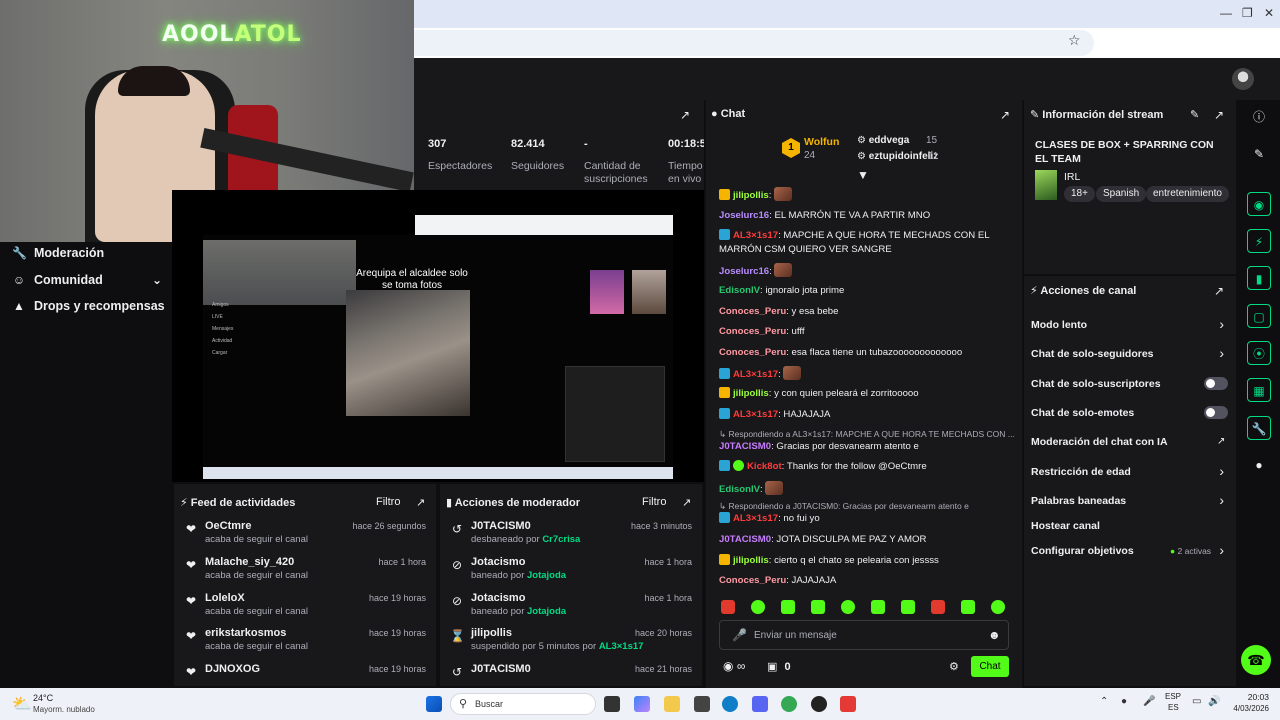  Describe the element at coordinates (730, 704) in the screenshot. I see `edge-icon` at that location.